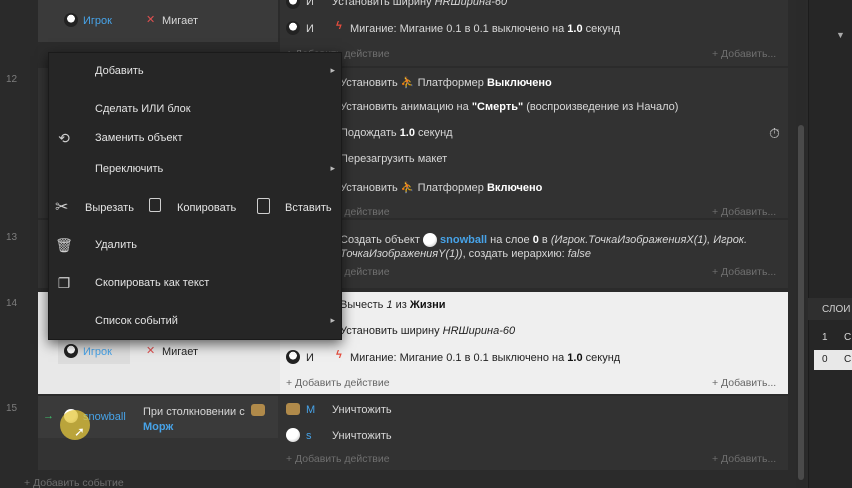  I want to click on condition-target: Морж, so click(158, 427).